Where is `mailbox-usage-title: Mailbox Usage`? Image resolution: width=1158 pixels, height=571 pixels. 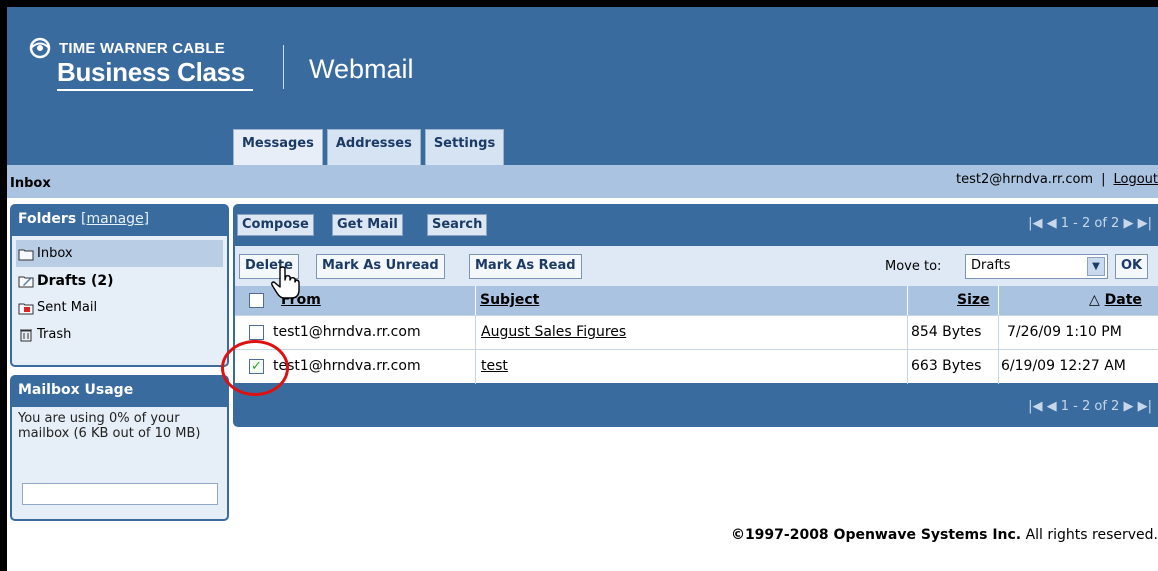 mailbox-usage-title: Mailbox Usage is located at coordinates (119, 392).